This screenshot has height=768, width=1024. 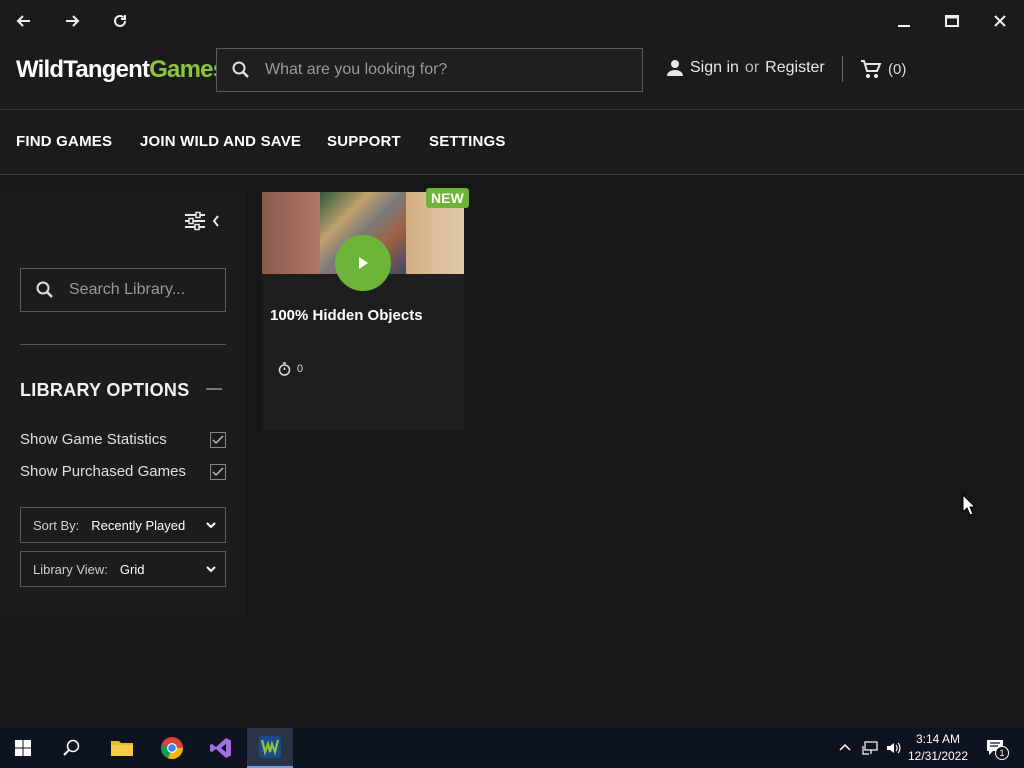 I want to click on play-time: 0, so click(x=290, y=369).